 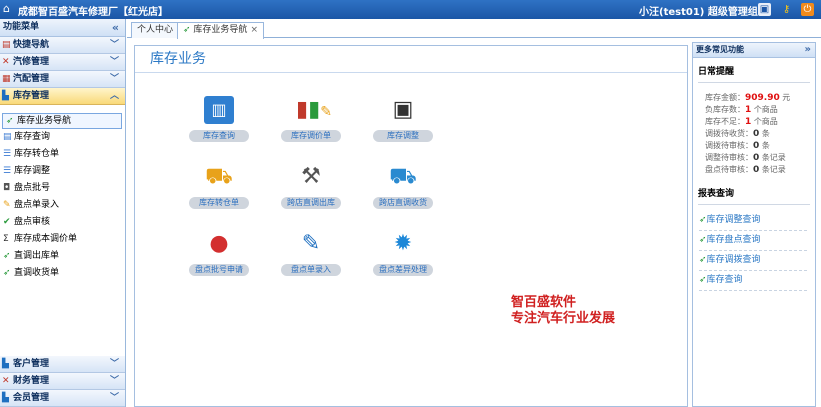 I want to click on sidebar-section-customers: ▙ 客户管理 ﹀, so click(x=62, y=364).